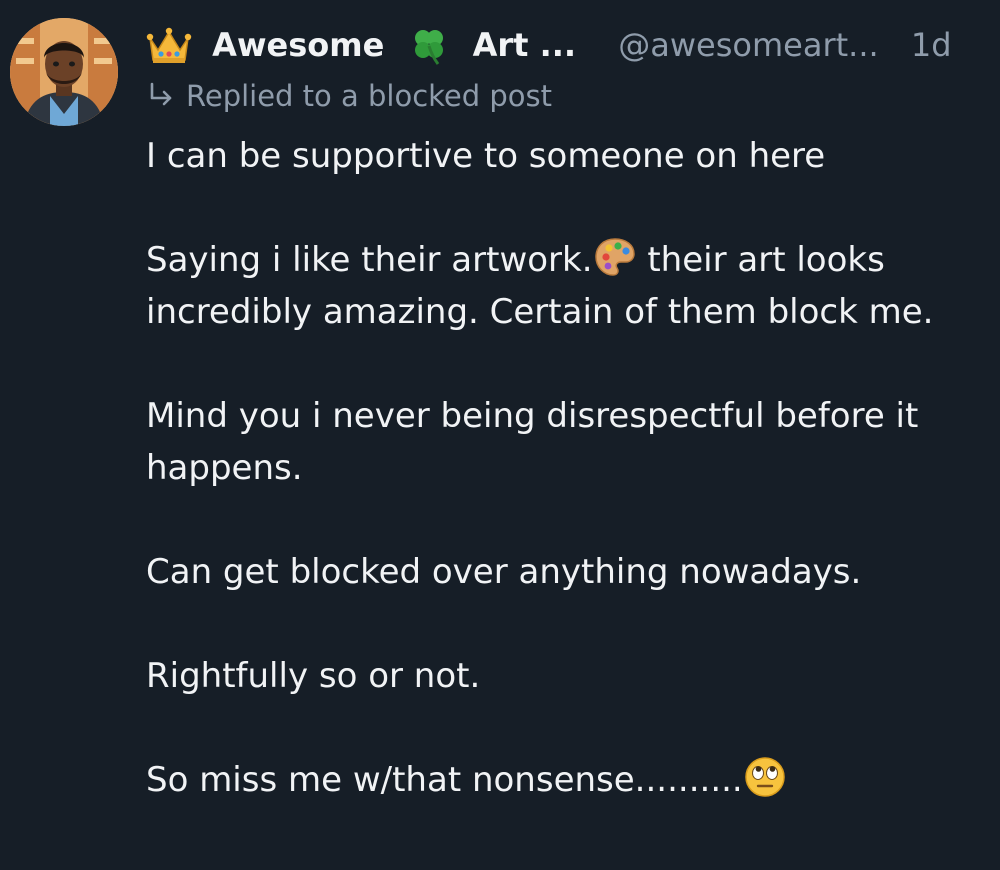 The height and width of the screenshot is (870, 1000). What do you see at coordinates (369, 260) in the screenshot?
I see `post-text-segment: Saying i like their artwork.` at bounding box center [369, 260].